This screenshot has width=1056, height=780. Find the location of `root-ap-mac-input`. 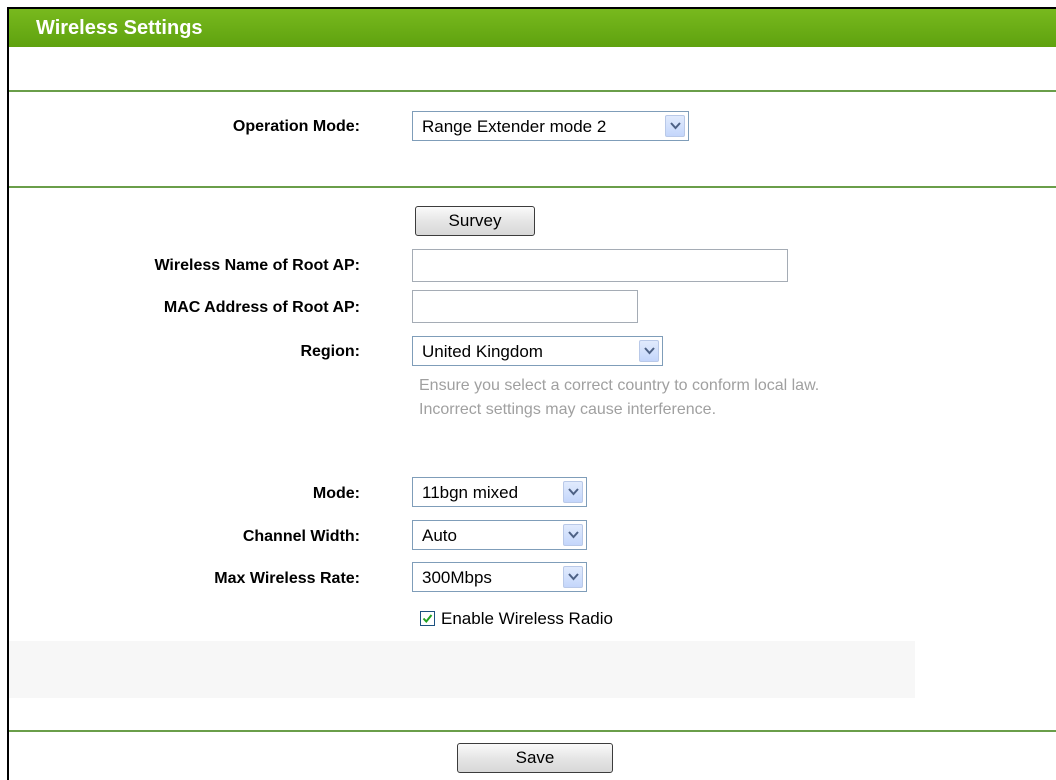

root-ap-mac-input is located at coordinates (525, 306).